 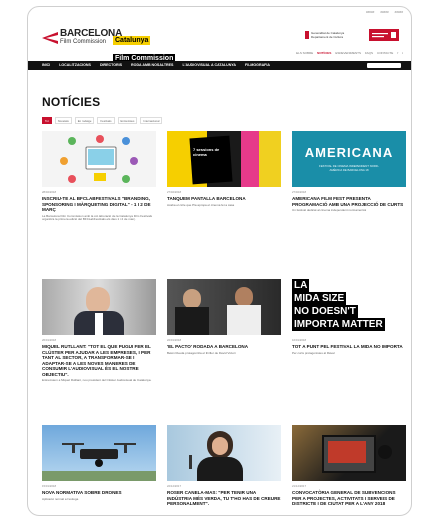 I want to click on catalunya-film-commission-logo: Catalunya Film Commission, so click(x=144, y=47).